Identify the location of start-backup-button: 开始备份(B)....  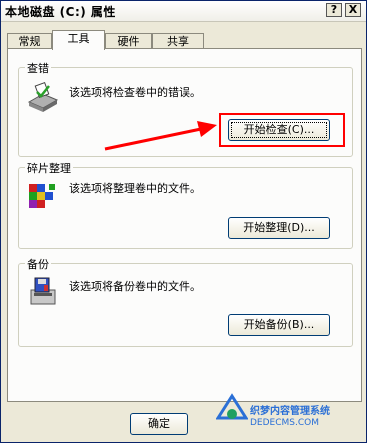
(279, 325).